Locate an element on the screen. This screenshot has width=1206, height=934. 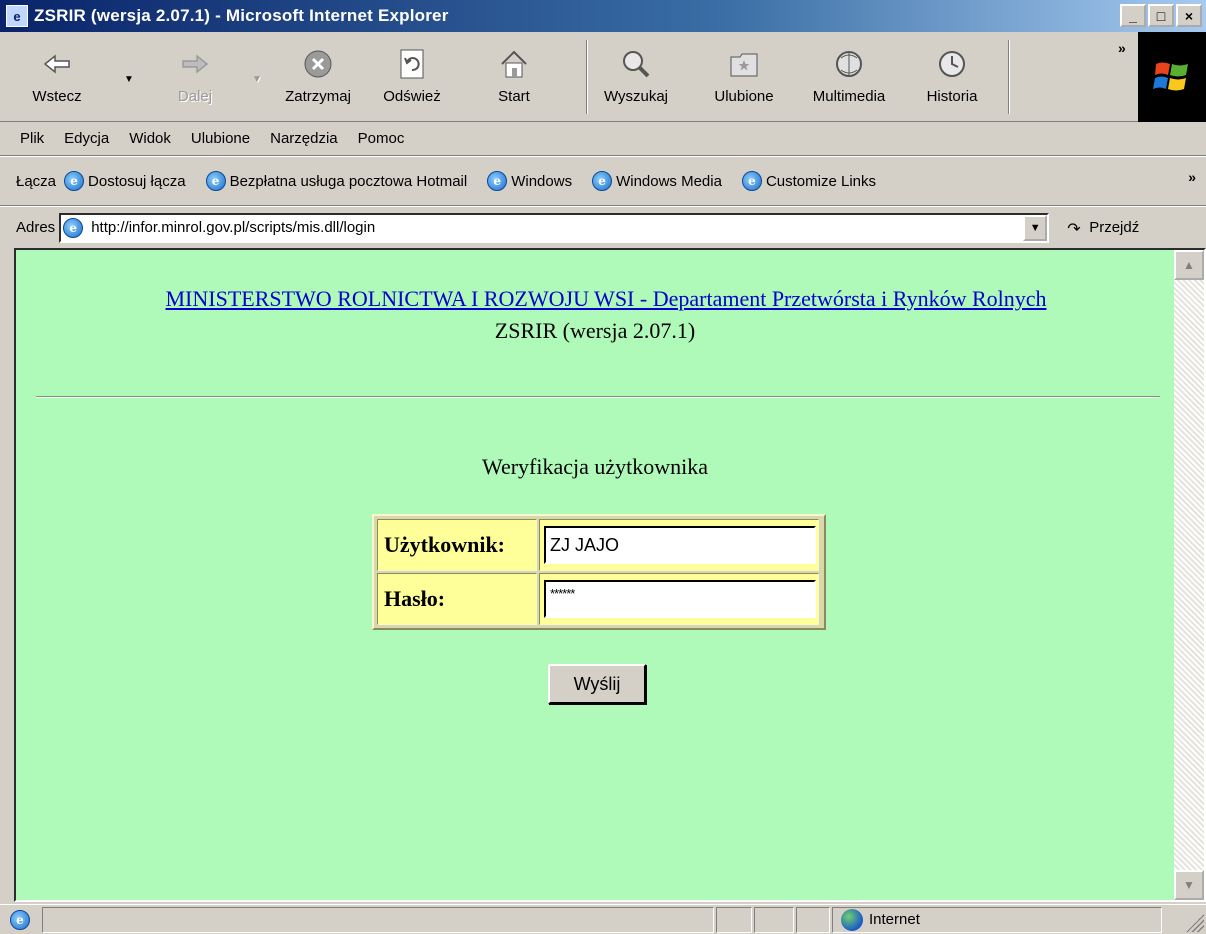
menu-help: Pomoc is located at coordinates (381, 138).